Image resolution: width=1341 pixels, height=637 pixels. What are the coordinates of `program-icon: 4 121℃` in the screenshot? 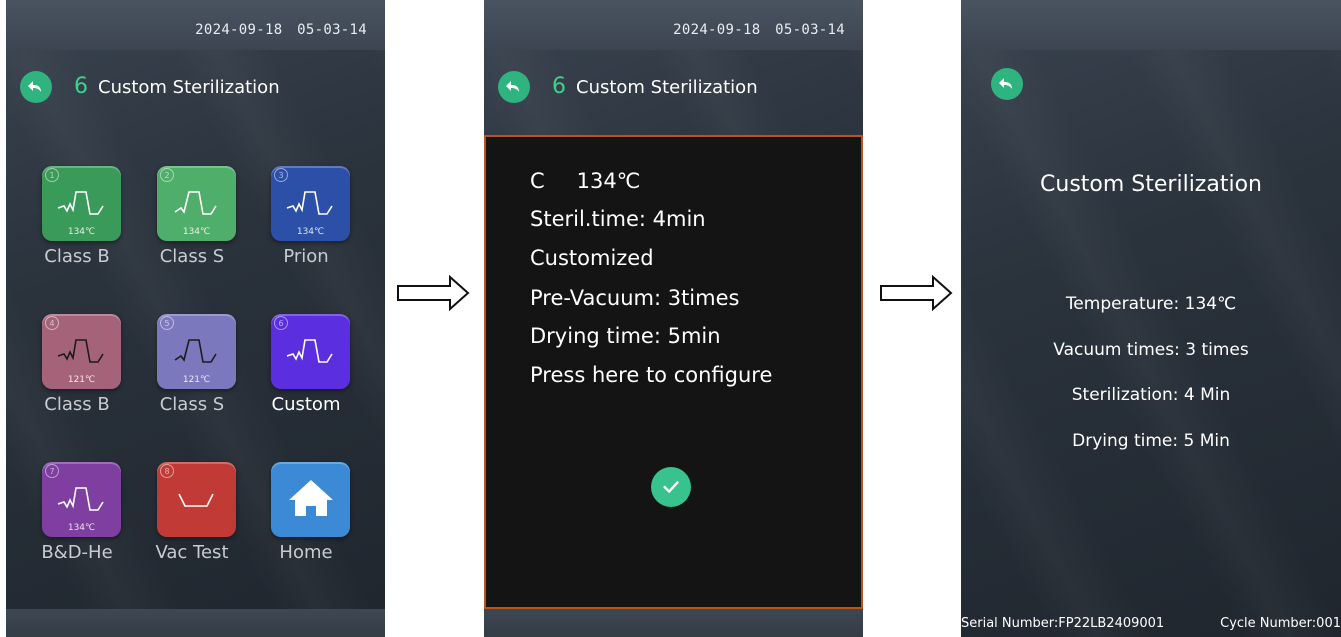 It's located at (81, 351).